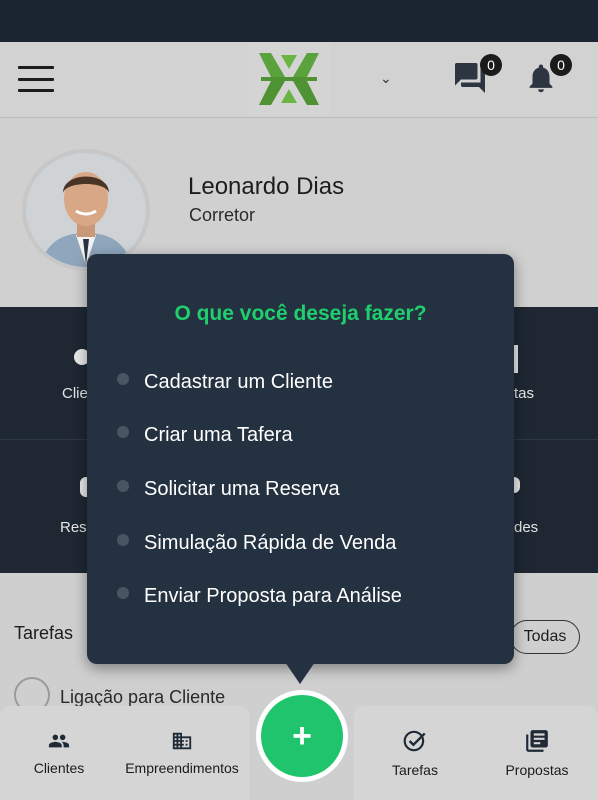 The width and height of the screenshot is (598, 800). I want to click on app-header: ⌄ 0 0, so click(299, 80).